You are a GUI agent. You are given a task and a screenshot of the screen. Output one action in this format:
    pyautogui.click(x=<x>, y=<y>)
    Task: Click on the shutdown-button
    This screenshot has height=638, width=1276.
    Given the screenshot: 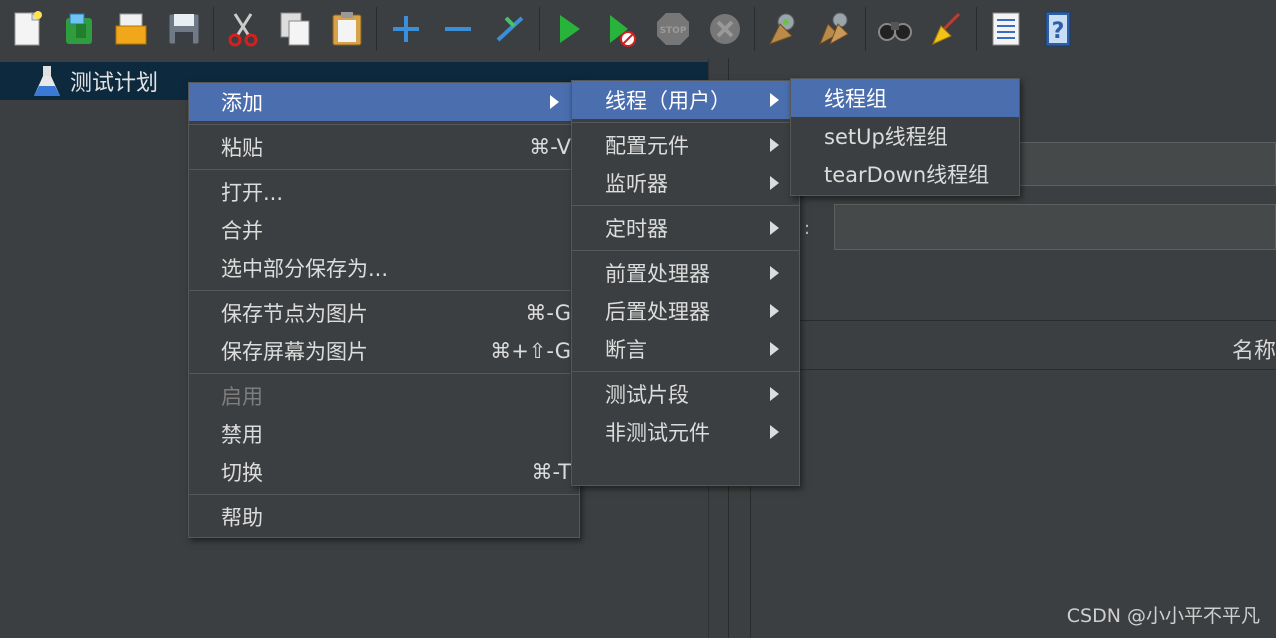 What is the action you would take?
    pyautogui.click(x=725, y=29)
    